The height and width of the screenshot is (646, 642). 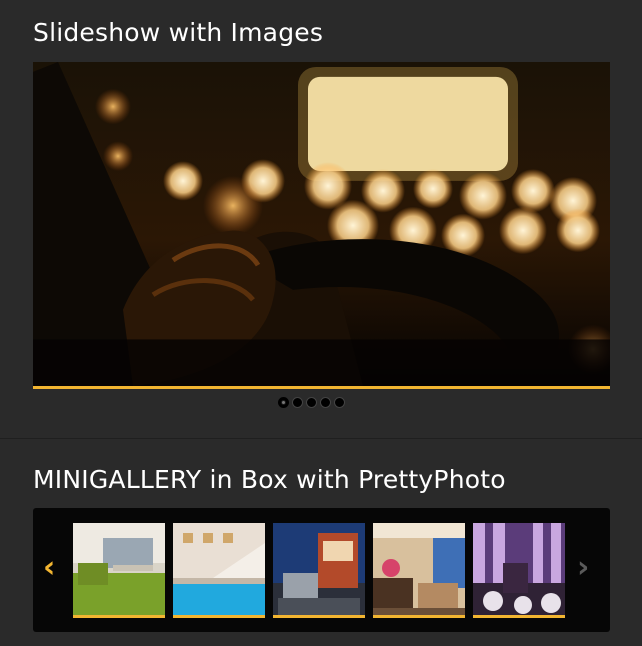 I want to click on section-divider, so click(x=321, y=438).